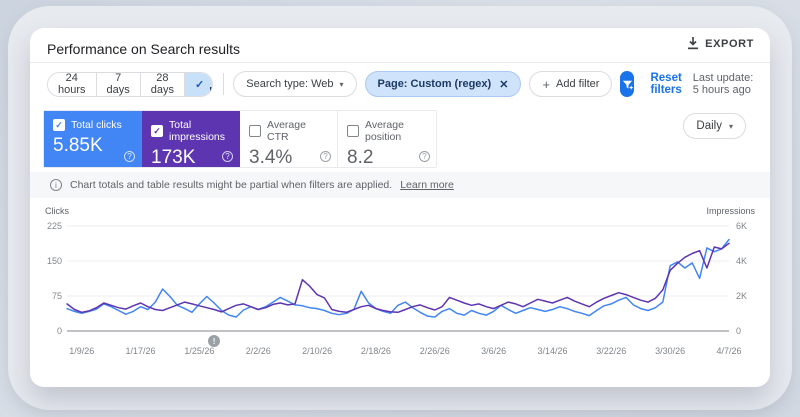 The width and height of the screenshot is (800, 417). I want to click on search-type-label: Search type: Web, so click(290, 84).